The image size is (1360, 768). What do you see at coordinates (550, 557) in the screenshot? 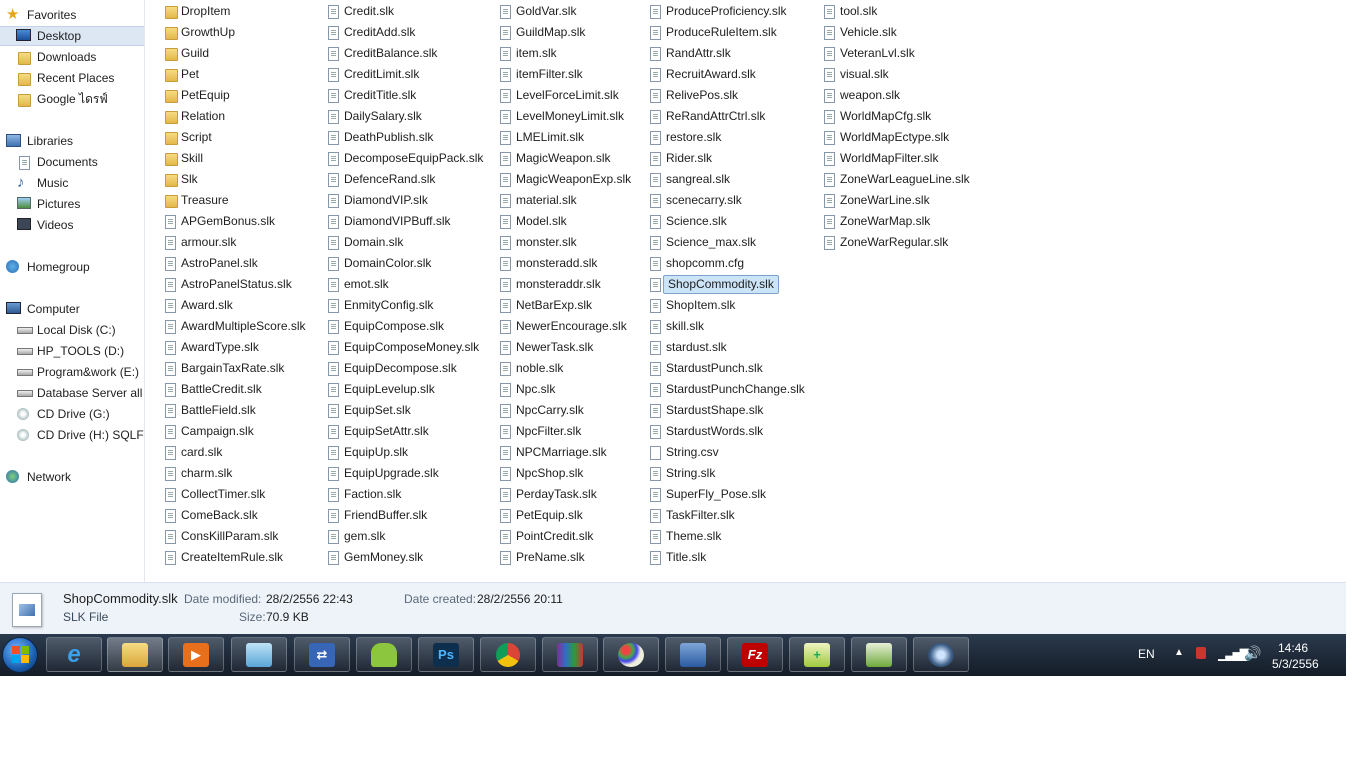
I see `file-name: PreName.slk` at bounding box center [550, 557].